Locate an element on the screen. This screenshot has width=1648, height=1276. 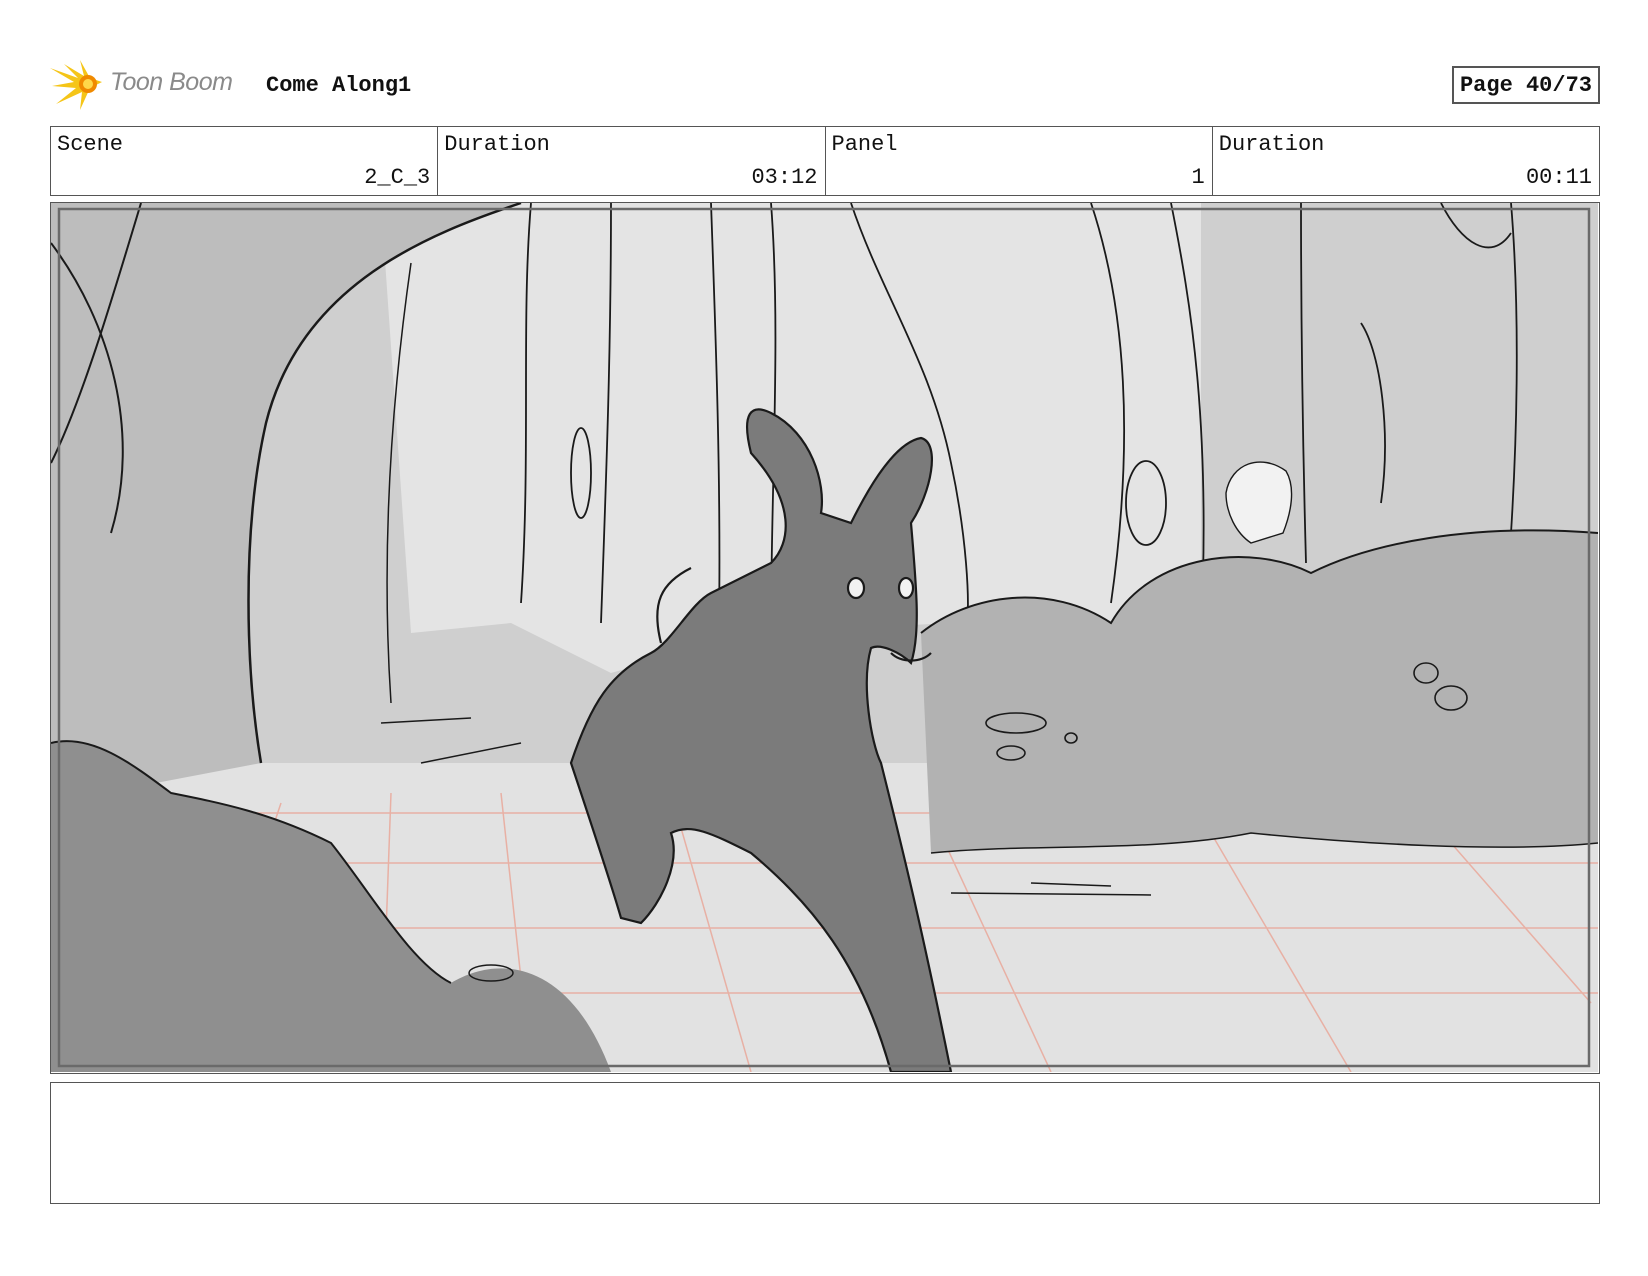
scene-label: Scene is located at coordinates (90, 144).